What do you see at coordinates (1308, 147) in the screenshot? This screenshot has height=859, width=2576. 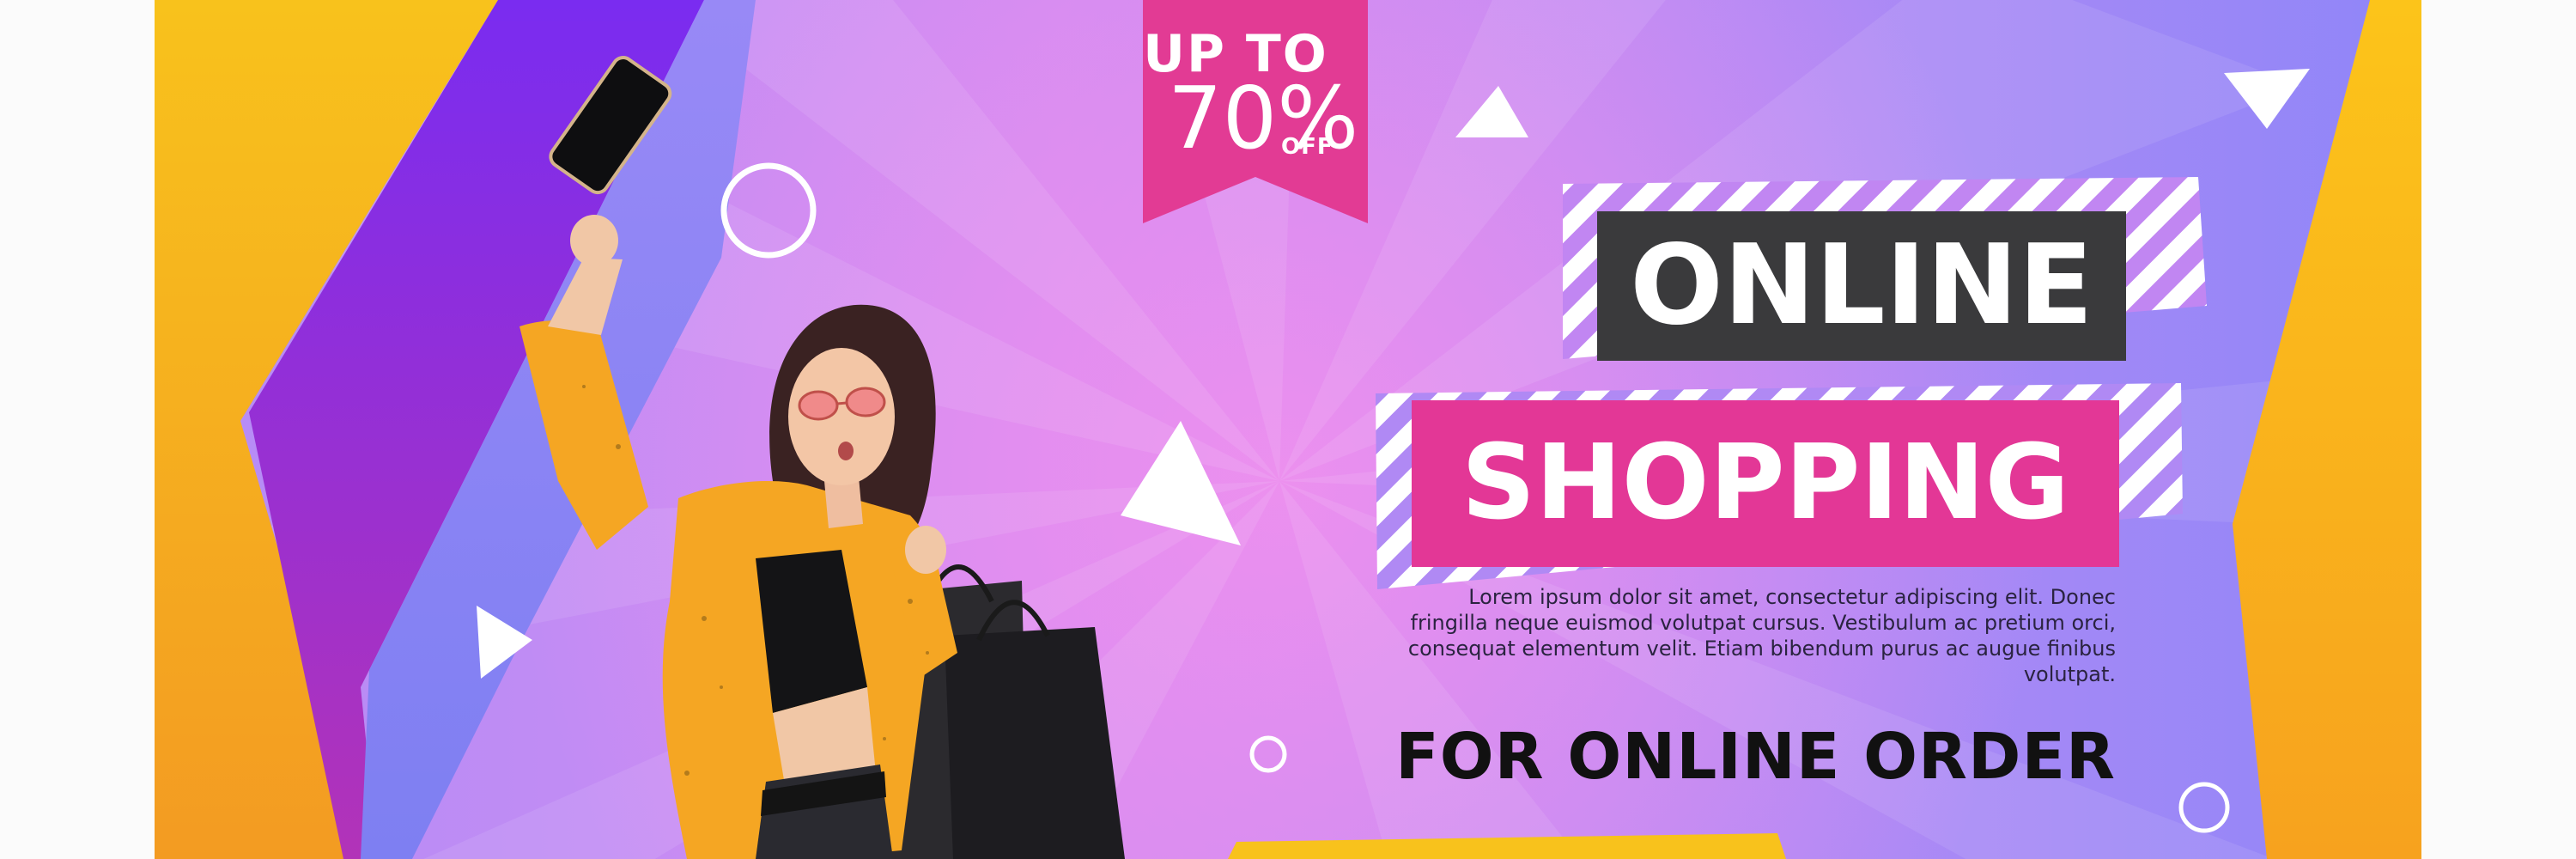 I see `badge-off: OFF` at bounding box center [1308, 147].